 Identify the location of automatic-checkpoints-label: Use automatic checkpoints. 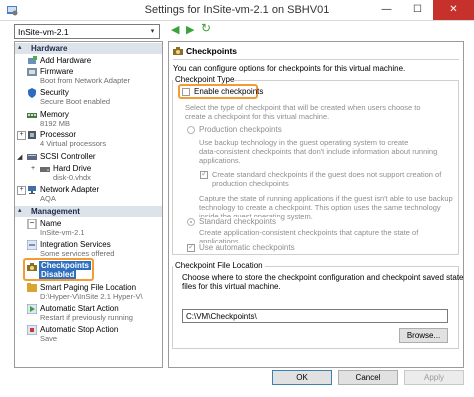
(247, 247).